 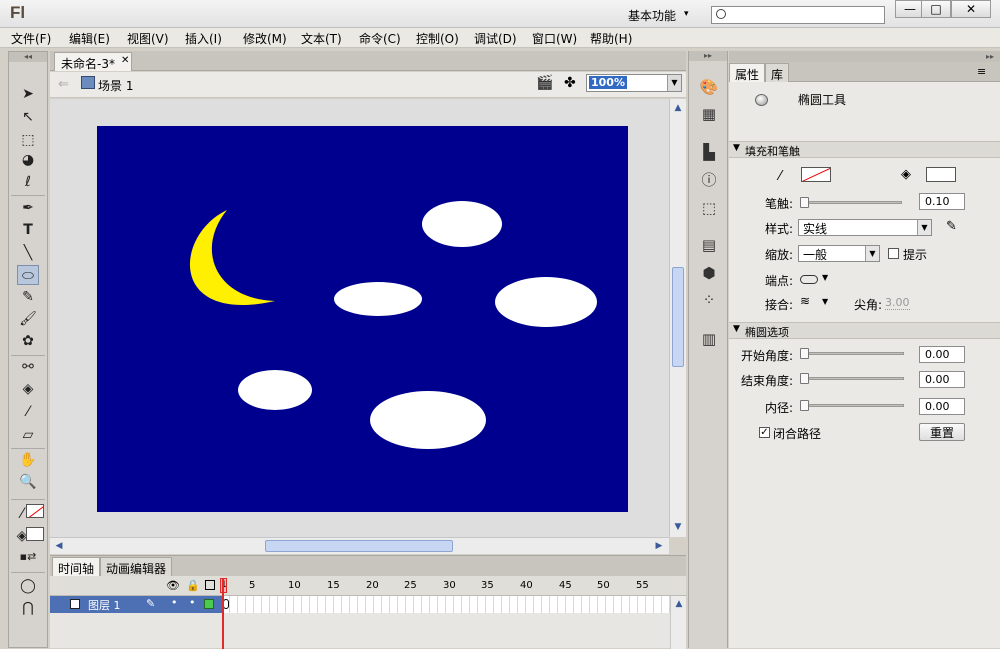 I want to click on search-input, so click(x=798, y=15).